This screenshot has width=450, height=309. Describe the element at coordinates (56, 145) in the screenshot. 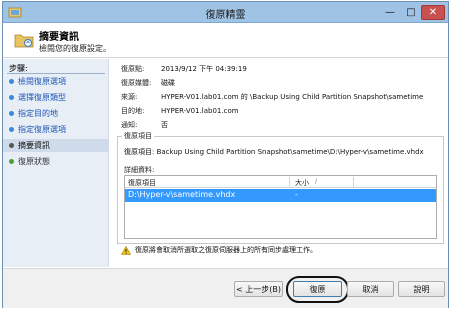

I see `sidebar-item-summary: 摘要資訊` at that location.